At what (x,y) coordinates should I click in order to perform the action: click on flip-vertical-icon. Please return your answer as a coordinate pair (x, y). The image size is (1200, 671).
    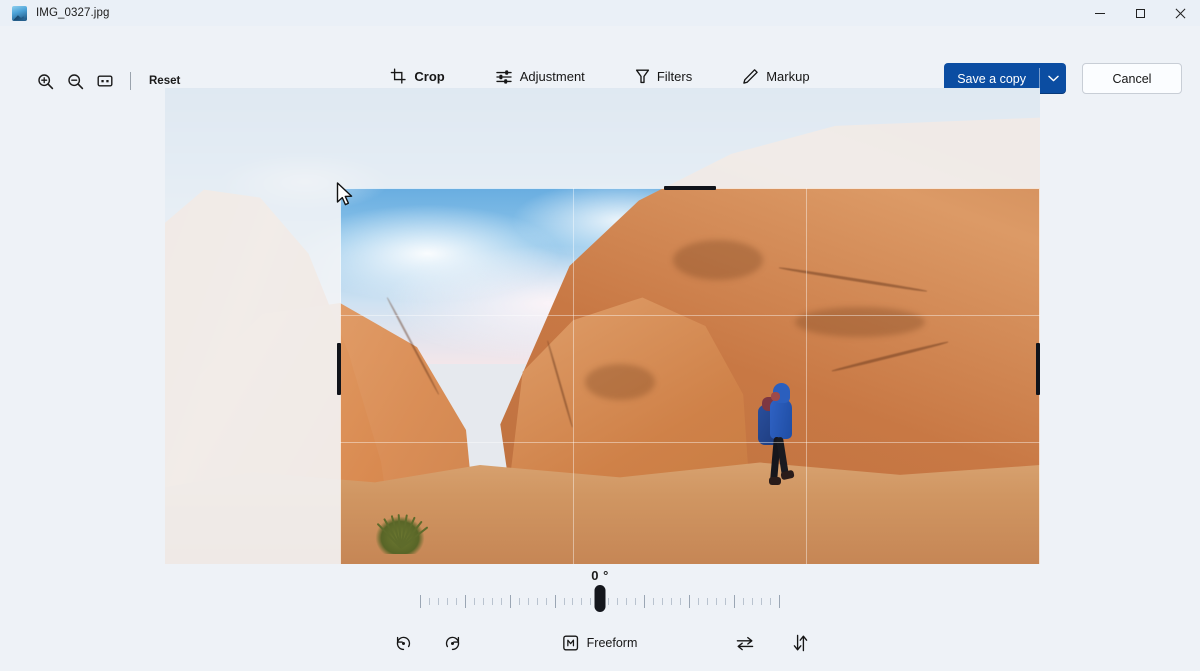
    Looking at the image, I should click on (800, 643).